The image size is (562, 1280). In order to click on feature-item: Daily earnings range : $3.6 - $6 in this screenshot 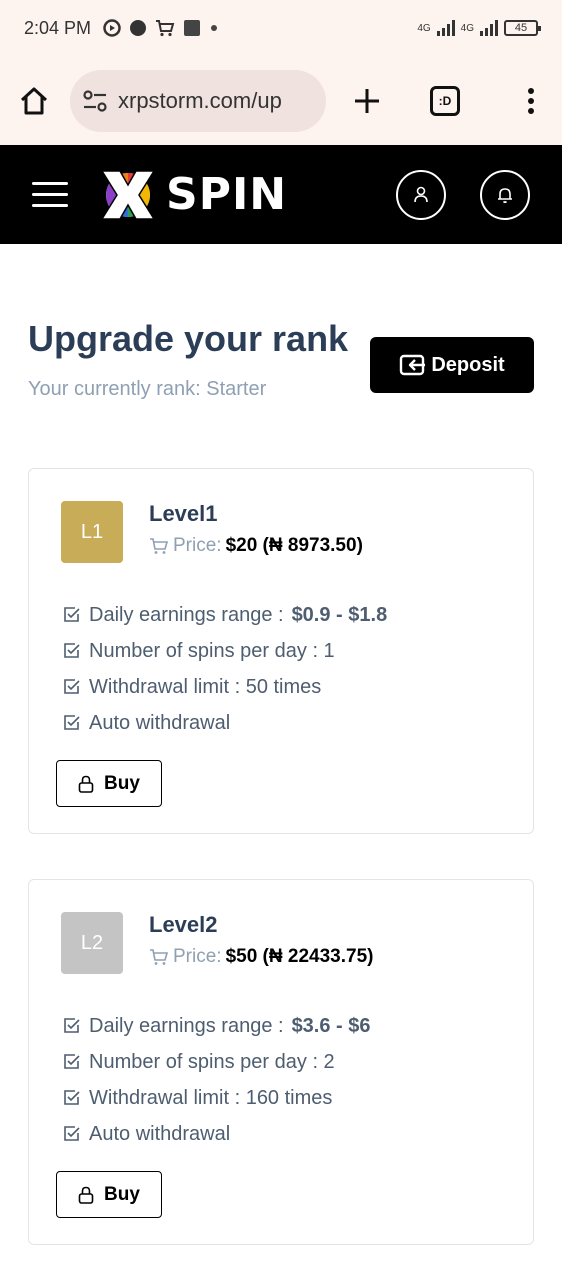, I will do `click(217, 1026)`.